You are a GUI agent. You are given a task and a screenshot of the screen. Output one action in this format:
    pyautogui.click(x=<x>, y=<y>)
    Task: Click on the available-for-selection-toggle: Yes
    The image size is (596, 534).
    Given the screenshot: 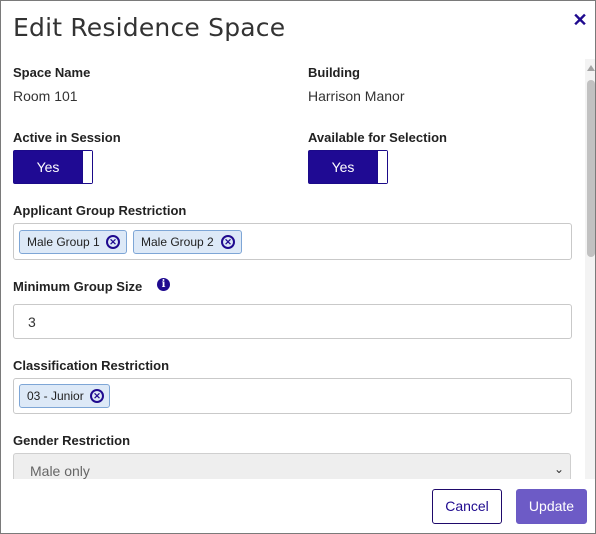 What is the action you would take?
    pyautogui.click(x=348, y=167)
    